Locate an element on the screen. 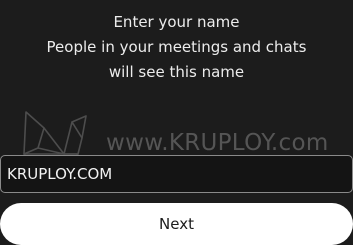  prompt-description-line-1: People in your meetings and chats is located at coordinates (176, 47).